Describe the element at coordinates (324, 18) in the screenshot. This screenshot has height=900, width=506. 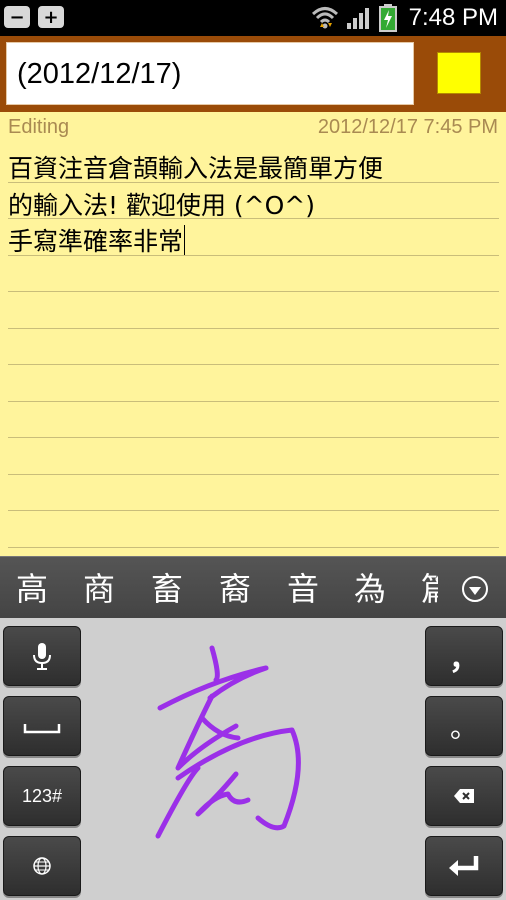
I see `wifi-icon` at that location.